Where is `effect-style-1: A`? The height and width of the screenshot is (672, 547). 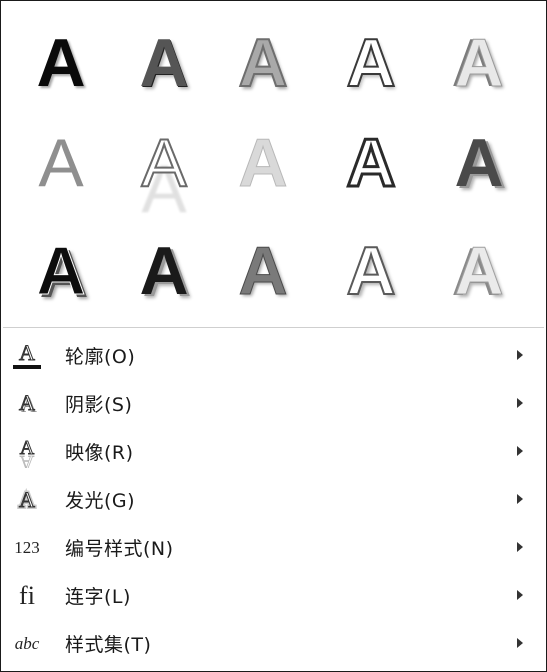
effect-style-1: A is located at coordinates (61, 63).